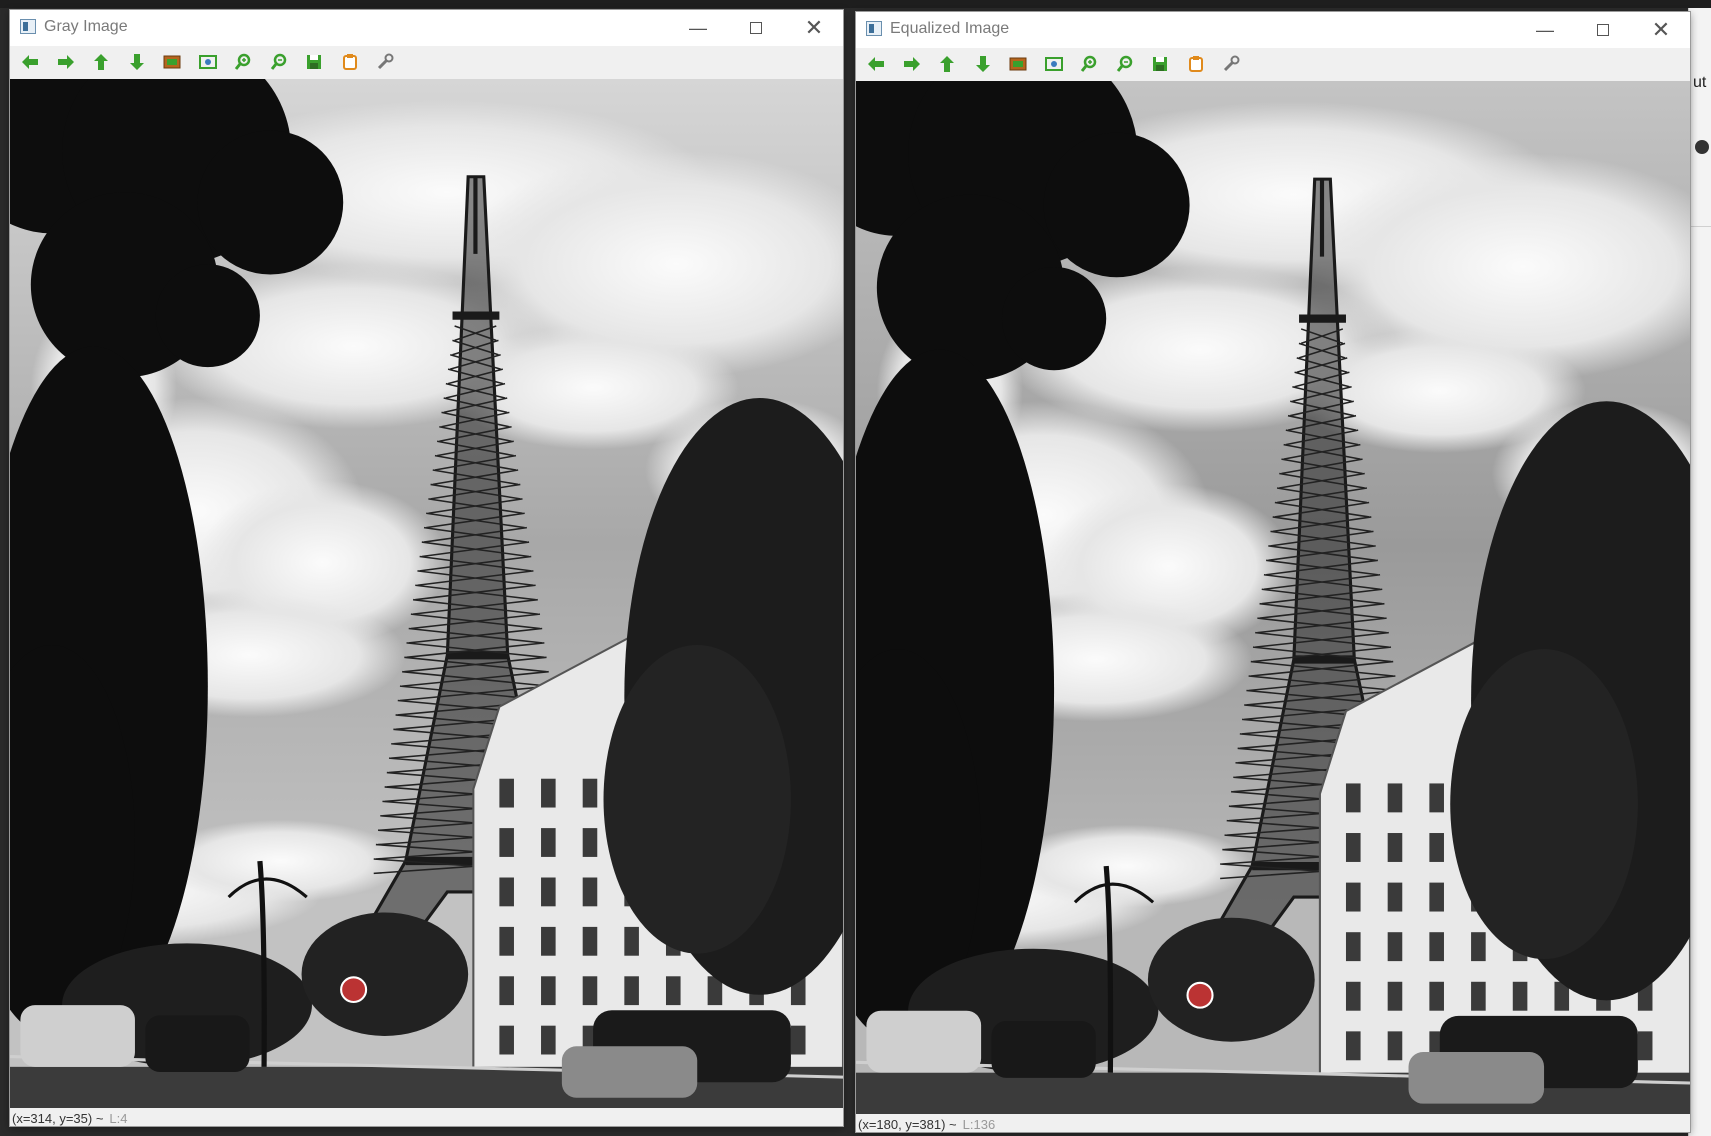  What do you see at coordinates (1700, 226) in the screenshot?
I see `background-app-divider` at bounding box center [1700, 226].